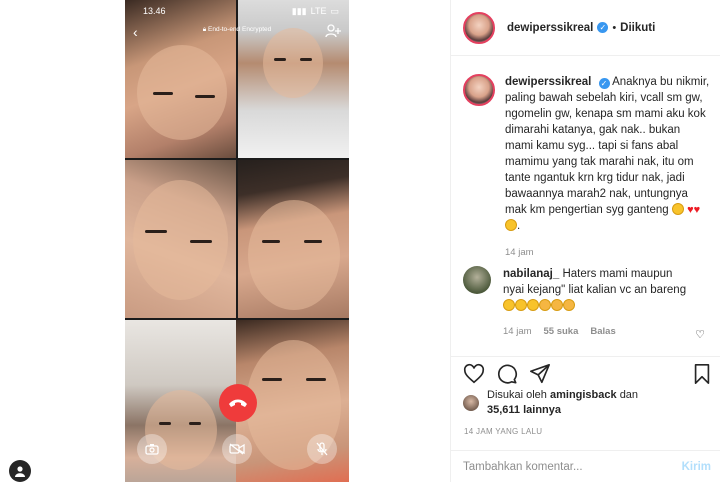  What do you see at coordinates (334, 10) in the screenshot?
I see `battery-icon: ▭` at bounding box center [334, 10].